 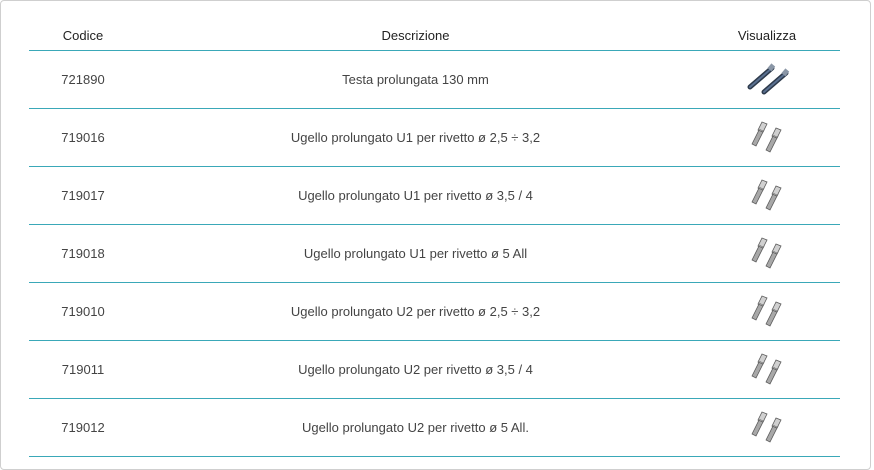 I want to click on table-header-row: Codice Descrizione Visualizza, so click(x=434, y=36).